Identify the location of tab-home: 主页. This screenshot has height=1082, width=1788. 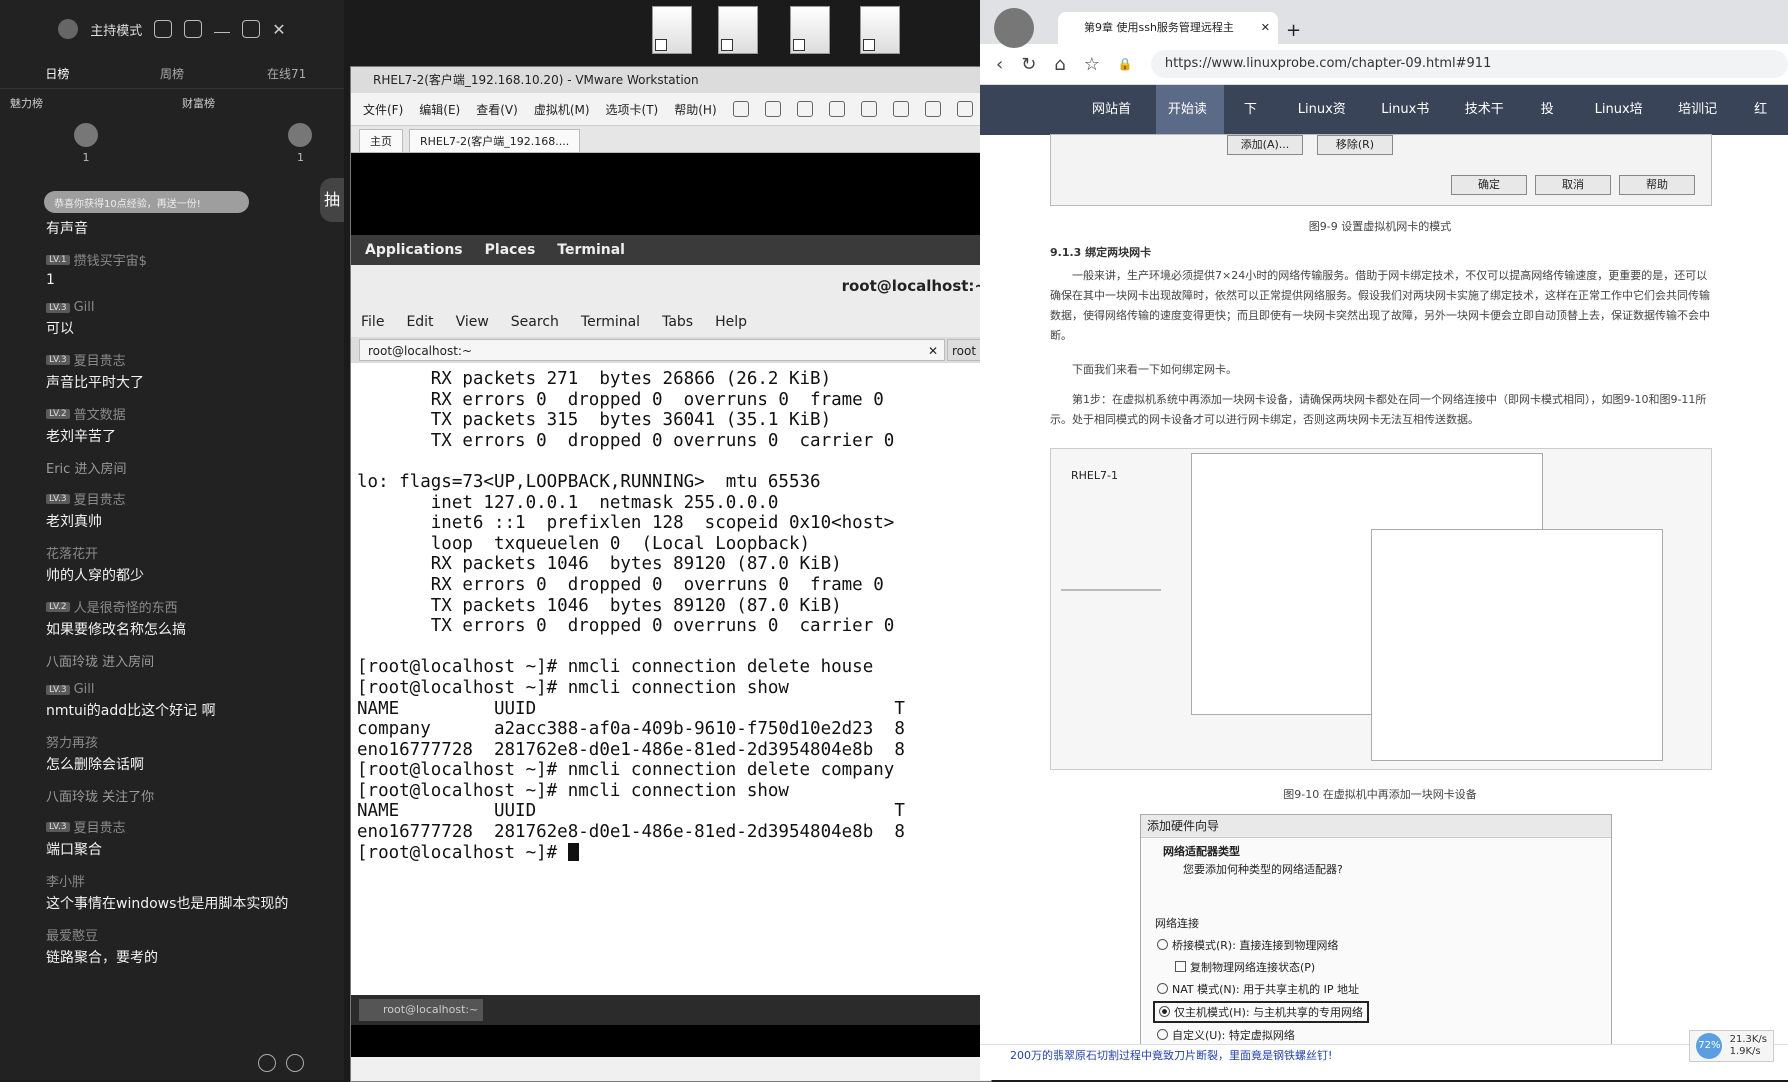
(381, 140).